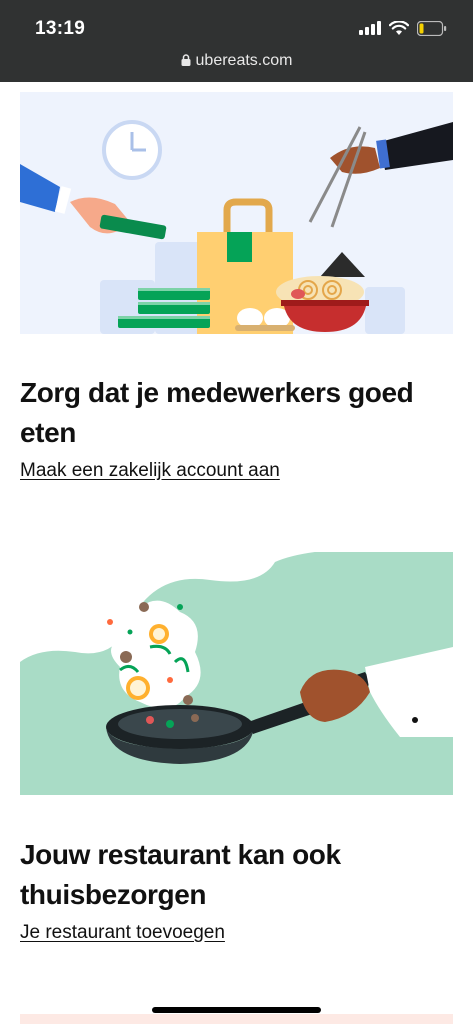 The width and height of the screenshot is (473, 1024). What do you see at coordinates (217, 412) in the screenshot?
I see `card-title: Zorg dat je medewerkers goed eten` at bounding box center [217, 412].